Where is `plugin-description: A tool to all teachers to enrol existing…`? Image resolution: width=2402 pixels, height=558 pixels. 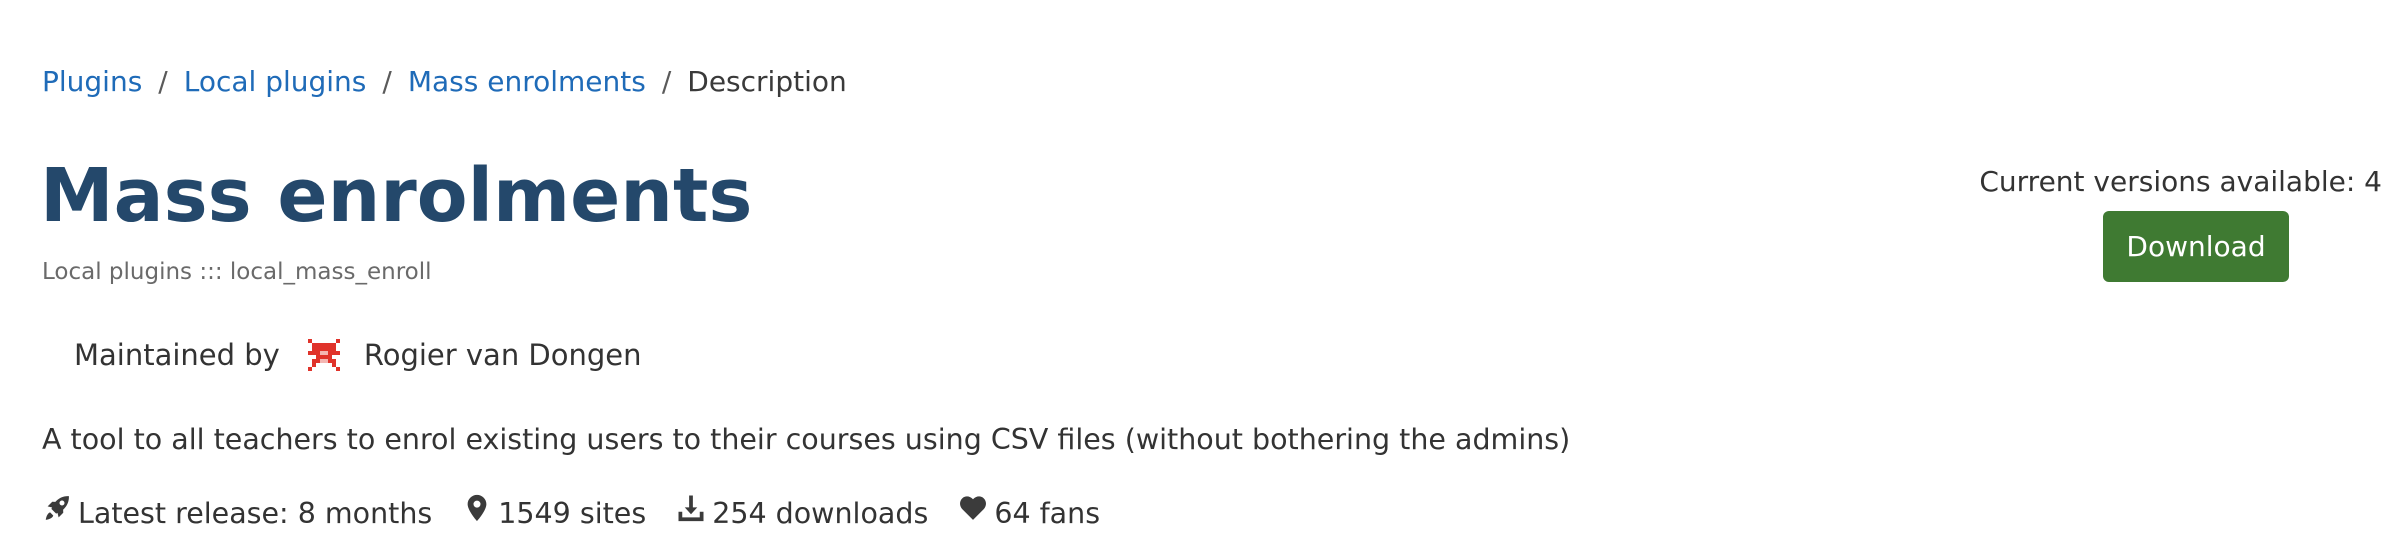 plugin-description: A tool to all teachers to enrol existing… is located at coordinates (806, 439).